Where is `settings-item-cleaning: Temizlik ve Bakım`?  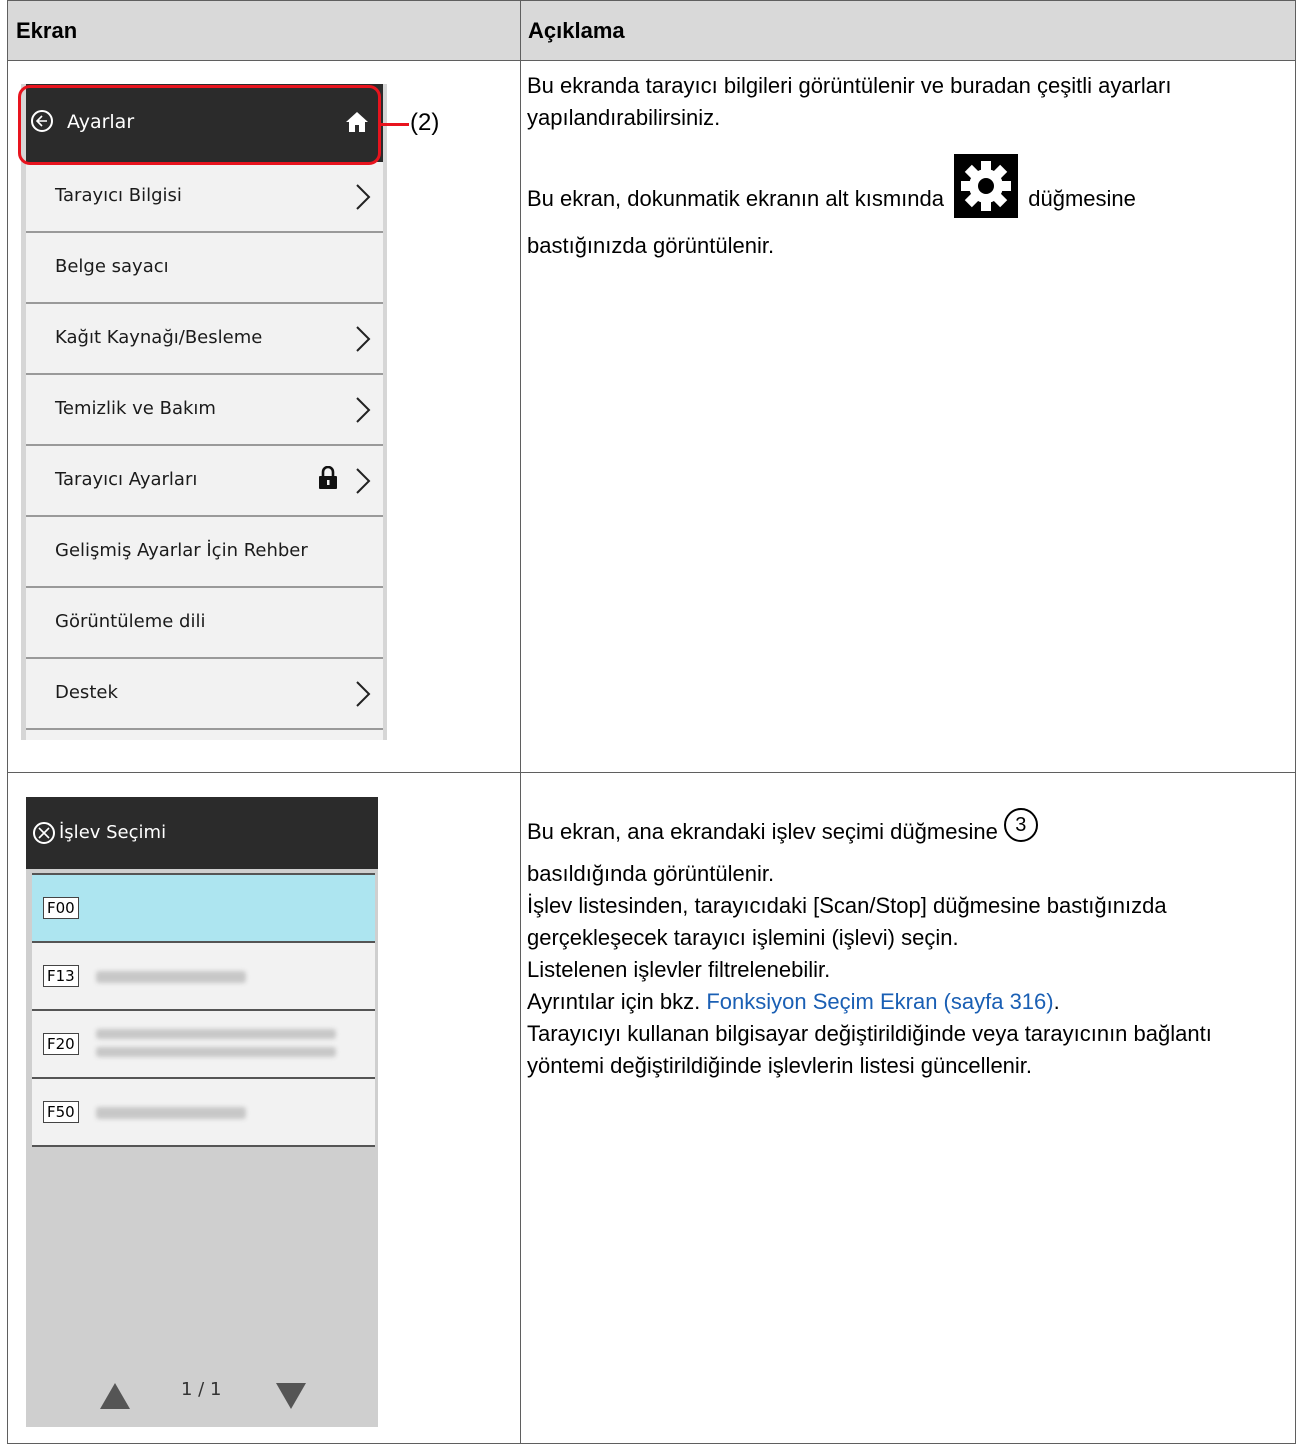 settings-item-cleaning: Temizlik ve Bakım is located at coordinates (204, 410).